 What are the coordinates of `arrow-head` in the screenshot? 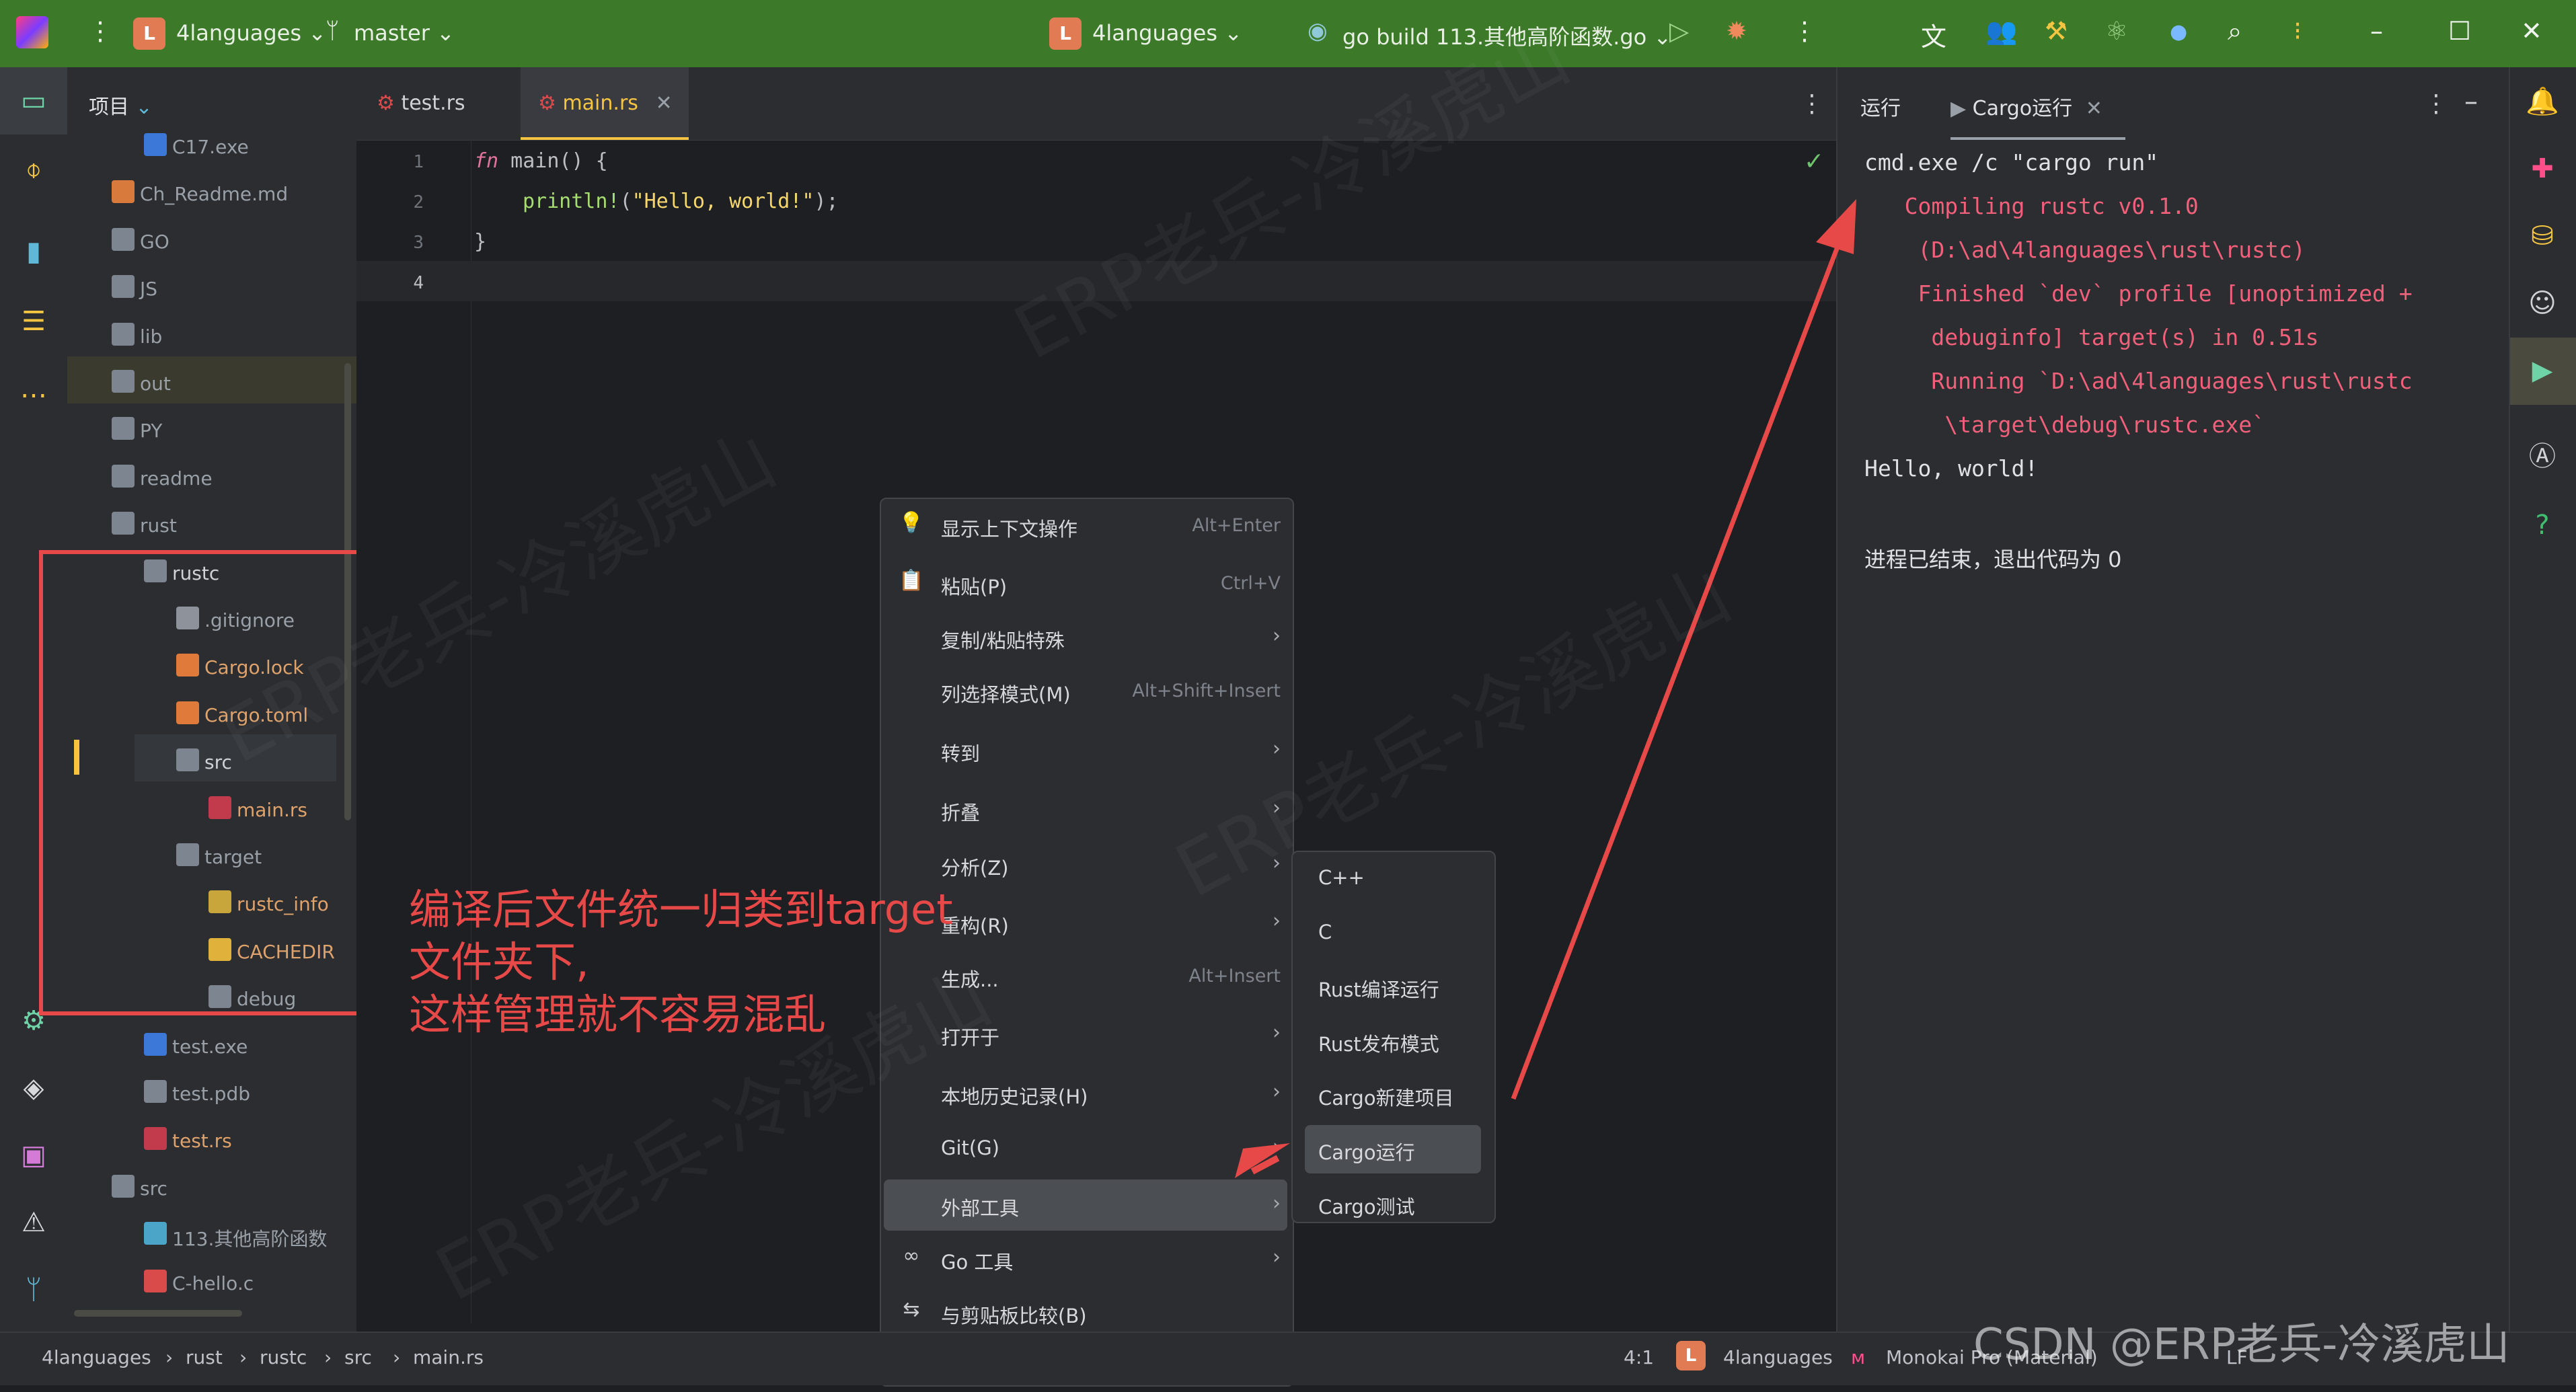 It's located at (1836, 226).